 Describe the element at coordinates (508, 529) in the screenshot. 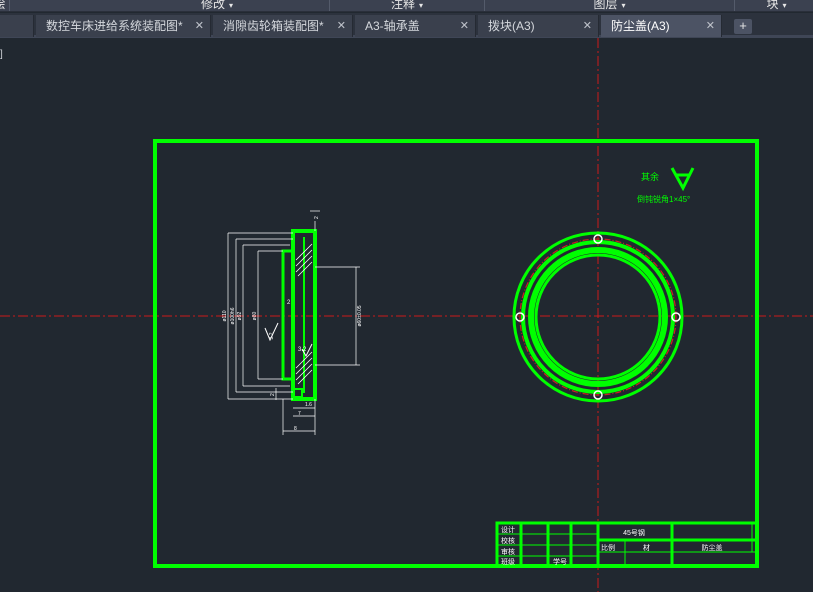

I see `title-design-label: 设计` at that location.